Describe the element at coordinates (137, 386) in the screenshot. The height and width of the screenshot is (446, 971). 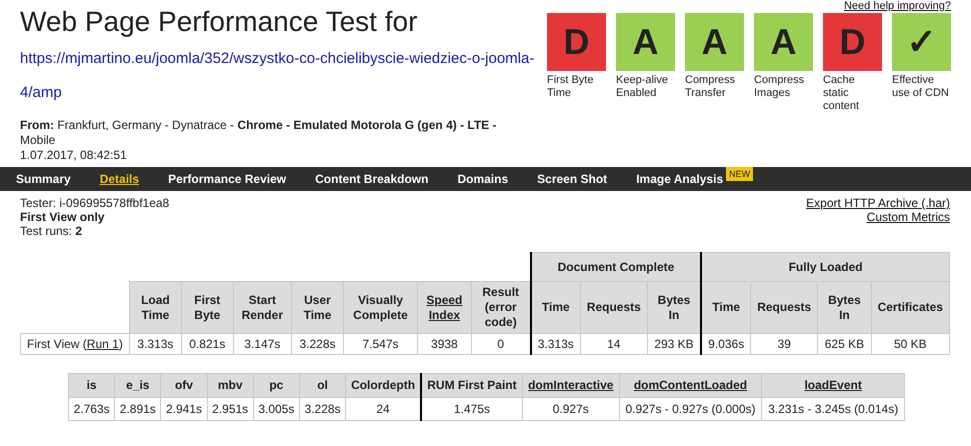
I see `column-header: e_is` at that location.